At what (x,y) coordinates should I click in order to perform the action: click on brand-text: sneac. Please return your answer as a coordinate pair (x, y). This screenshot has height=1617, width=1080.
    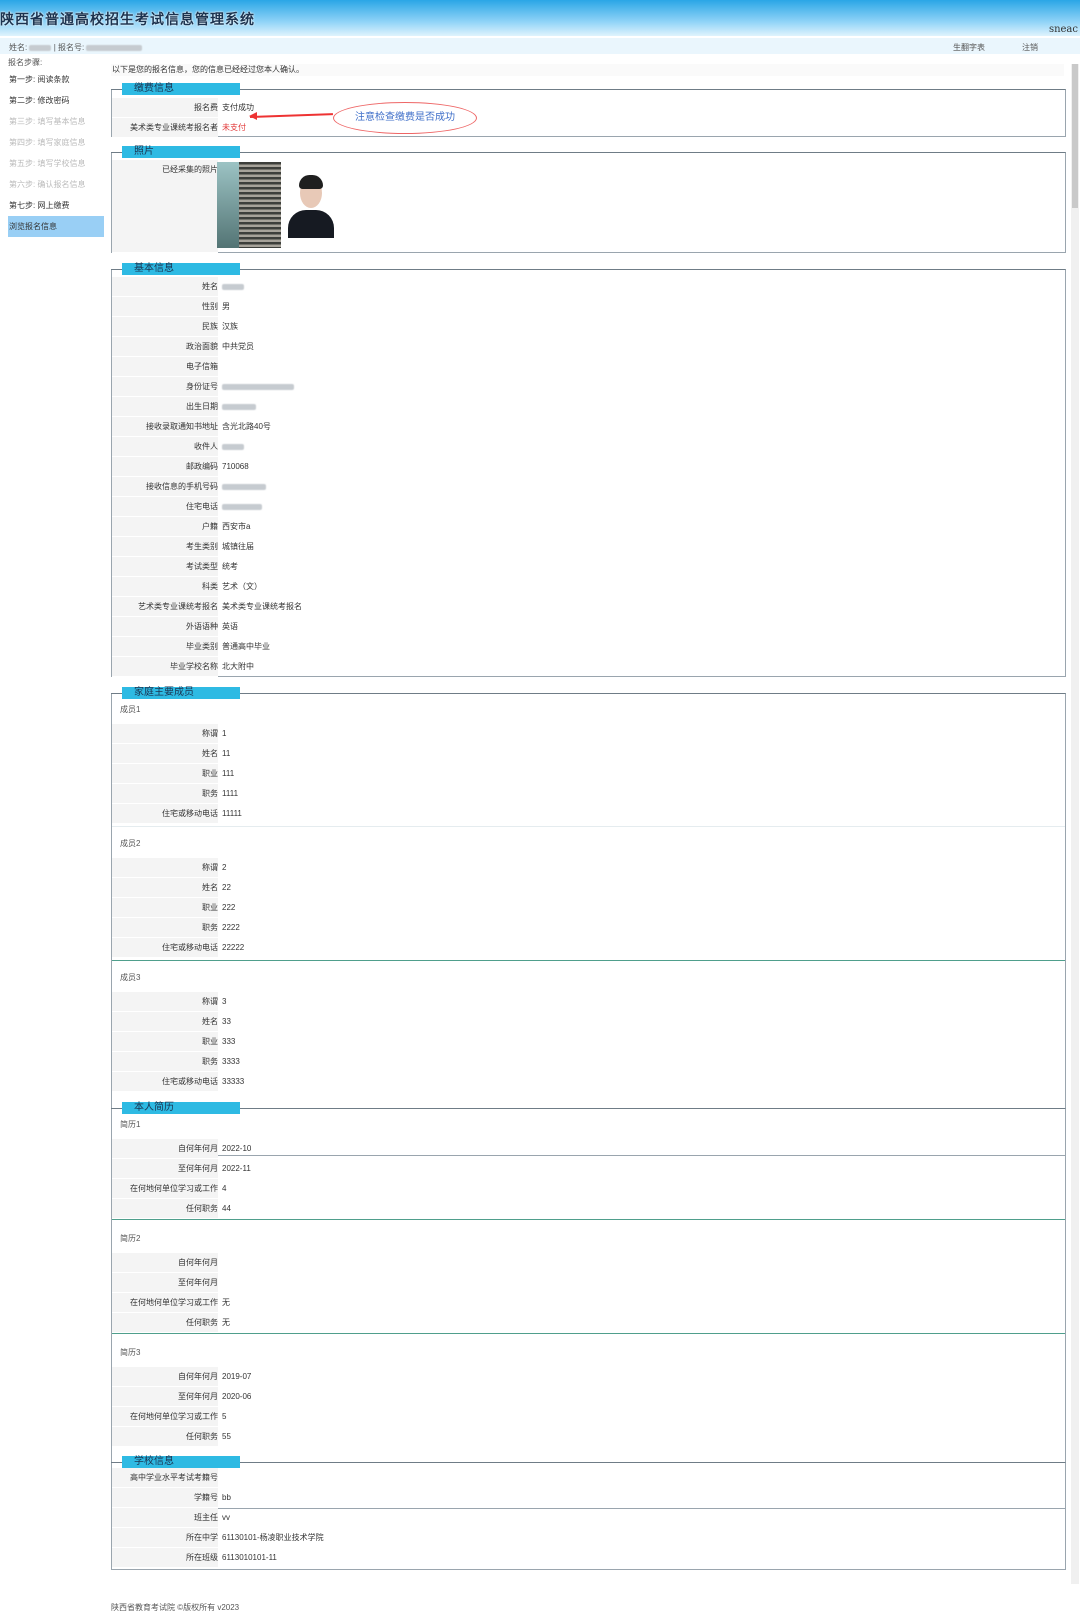
    Looking at the image, I should click on (1063, 29).